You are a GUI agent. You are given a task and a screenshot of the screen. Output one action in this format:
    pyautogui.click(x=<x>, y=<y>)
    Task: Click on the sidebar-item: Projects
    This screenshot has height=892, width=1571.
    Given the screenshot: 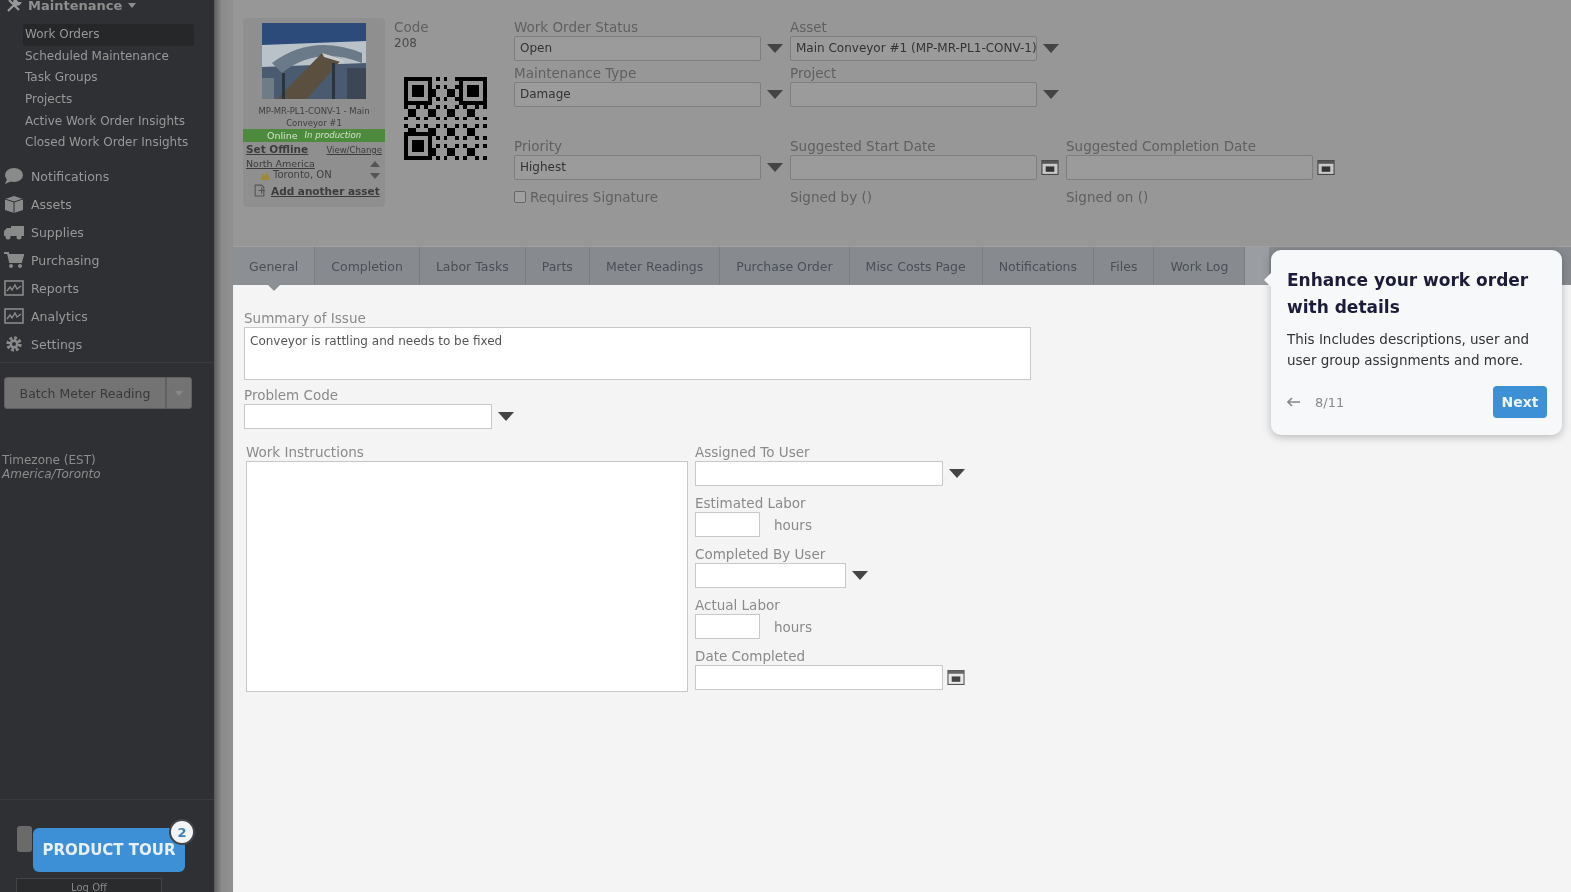 What is the action you would take?
    pyautogui.click(x=109, y=100)
    